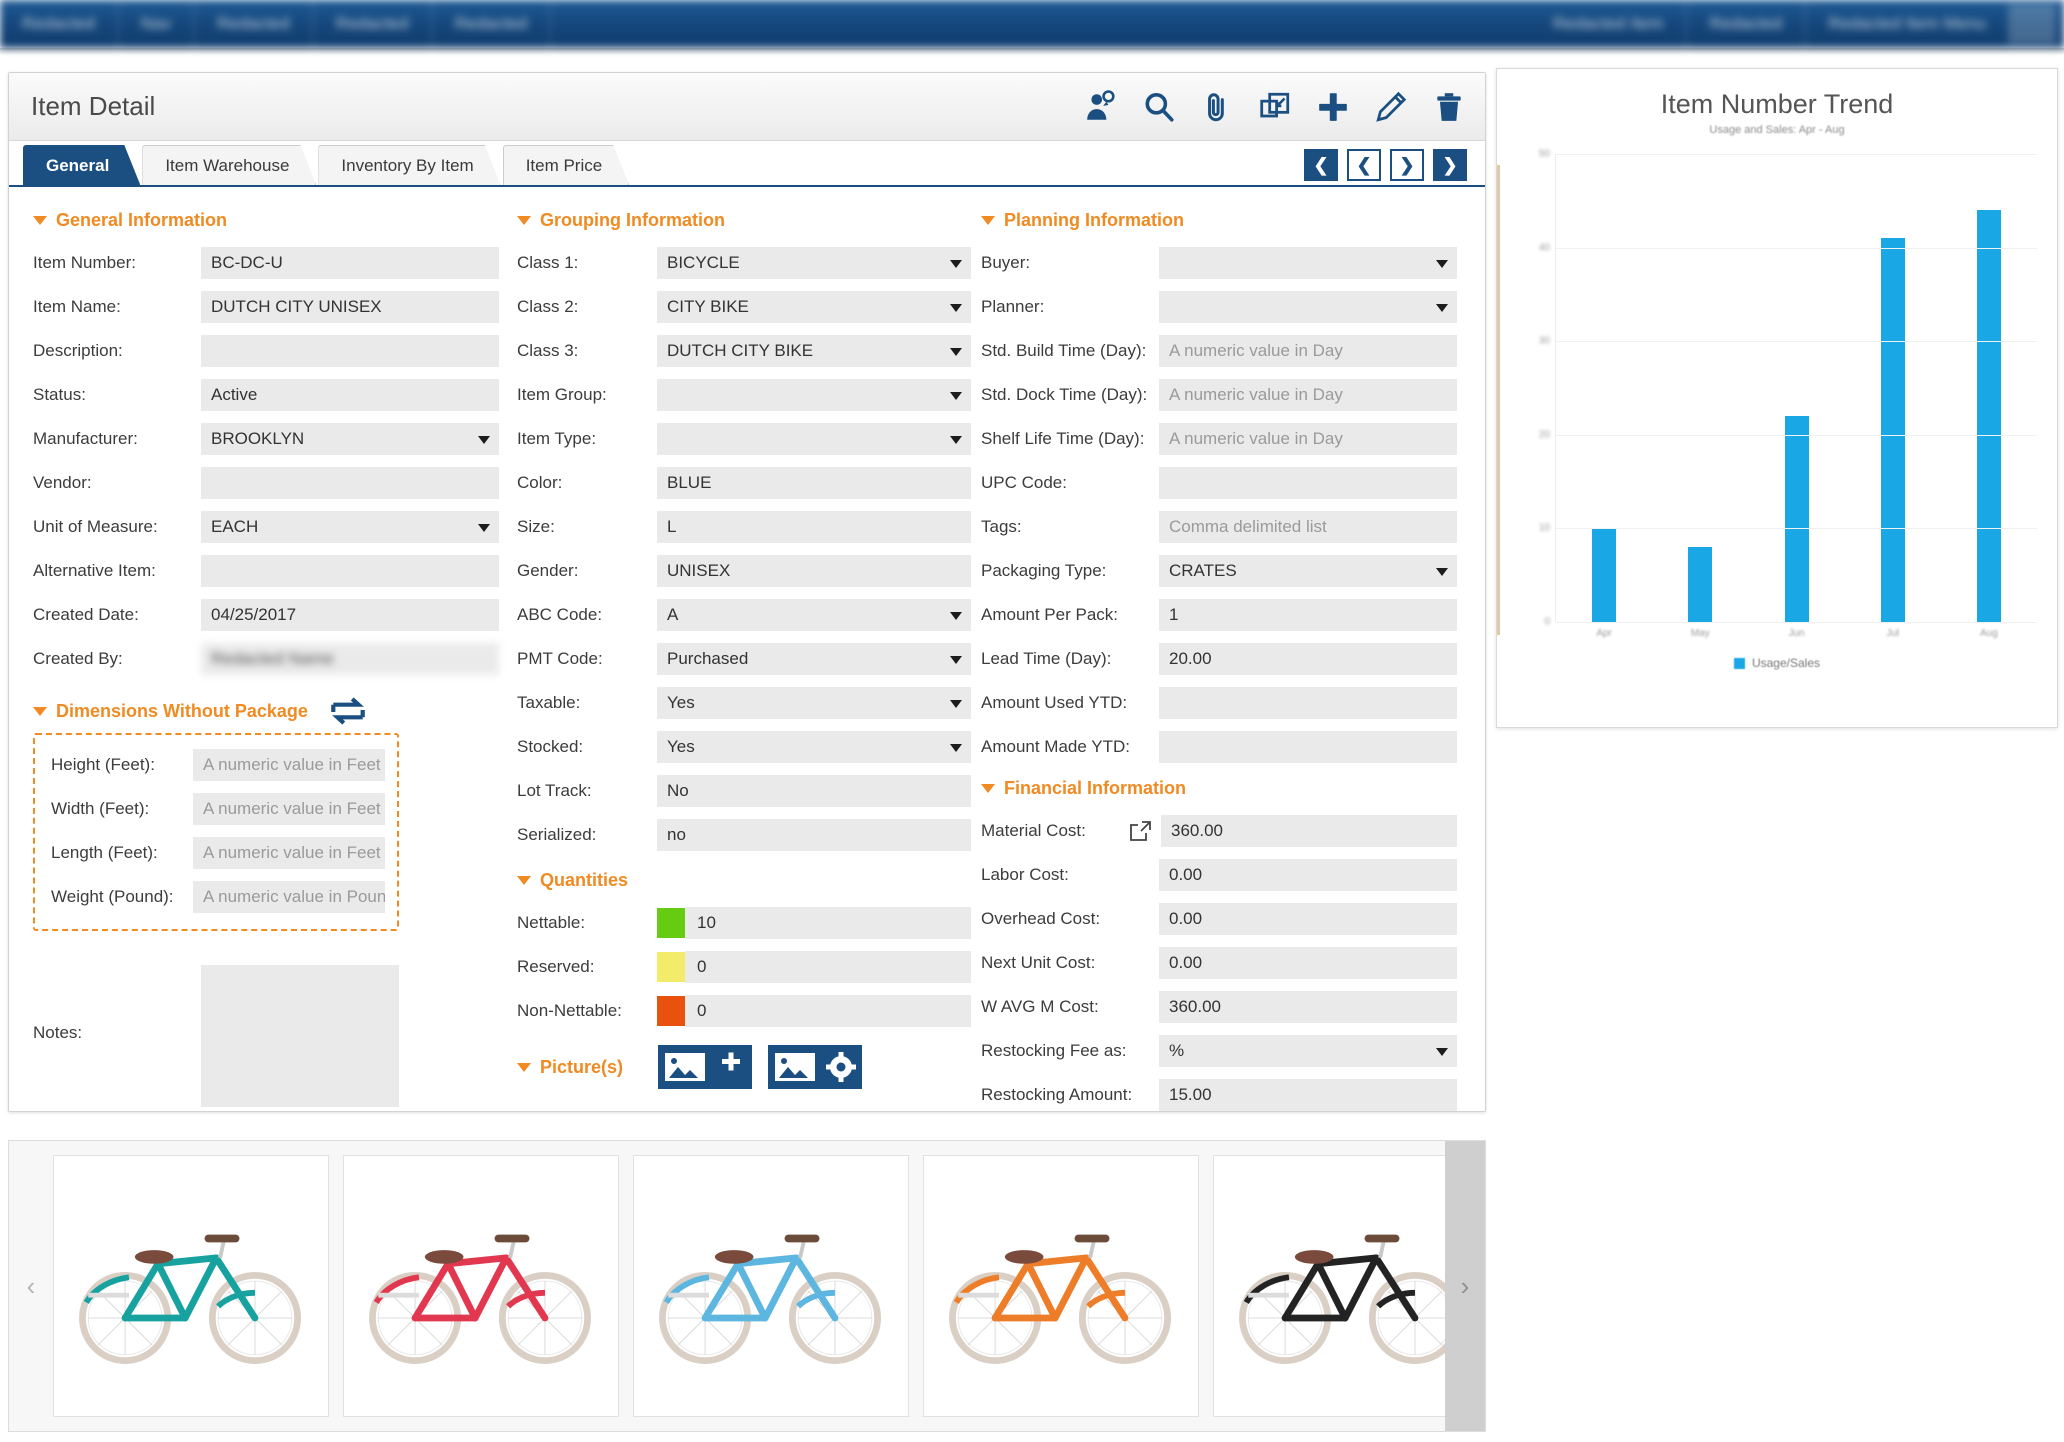 This screenshot has height=1442, width=2064. What do you see at coordinates (814, 747) in the screenshot?
I see `select-stocked: Yes` at bounding box center [814, 747].